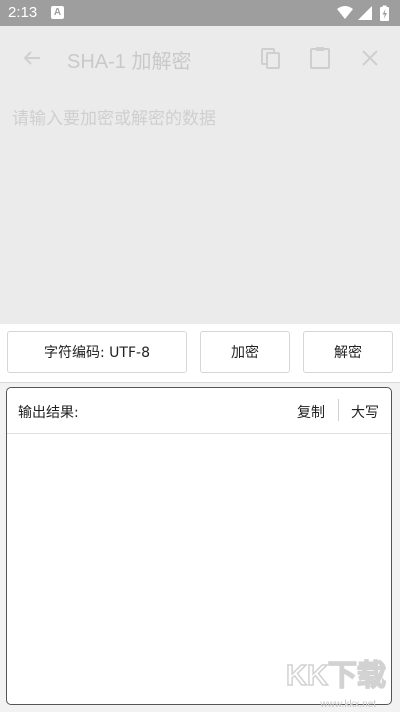 The image size is (400, 712). Describe the element at coordinates (200, 13) in the screenshot. I see `status-bar: 2:13 A` at that location.